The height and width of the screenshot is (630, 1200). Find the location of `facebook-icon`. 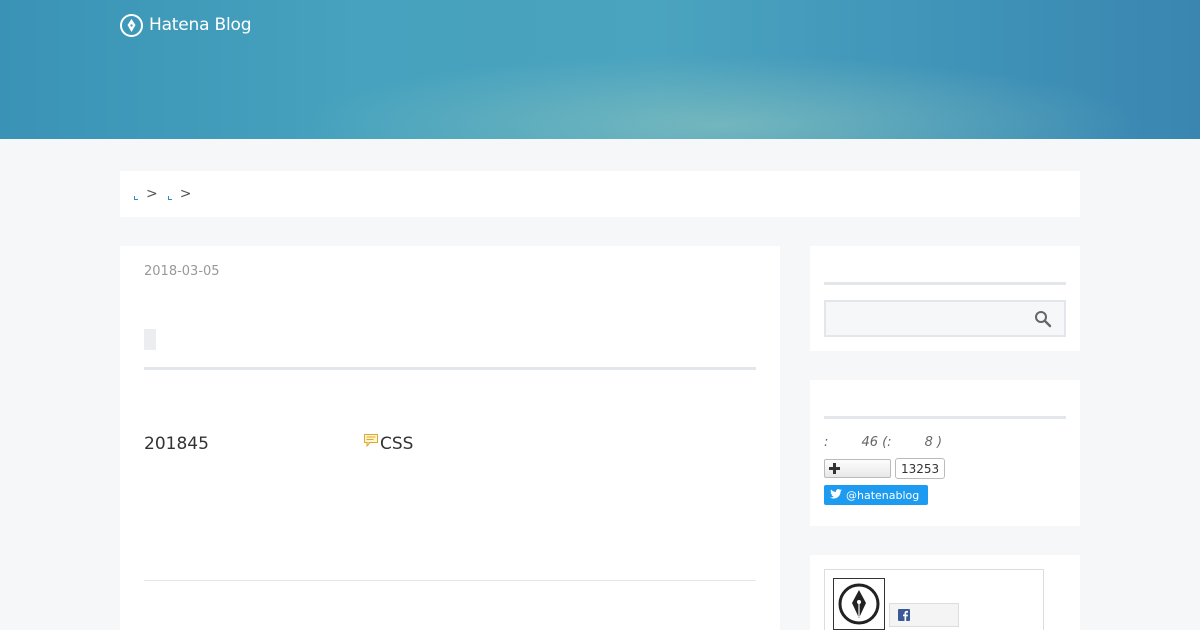

facebook-icon is located at coordinates (904, 615).